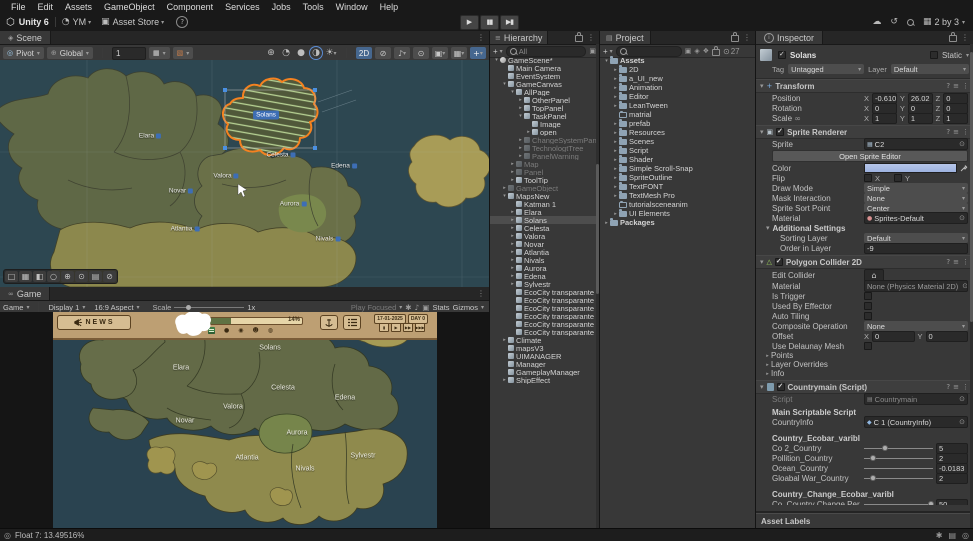 Image resolution: width=973 pixels, height=541 pixels. What do you see at coordinates (80, 22) in the screenshot?
I see `account-dropdown: YM` at bounding box center [80, 22].